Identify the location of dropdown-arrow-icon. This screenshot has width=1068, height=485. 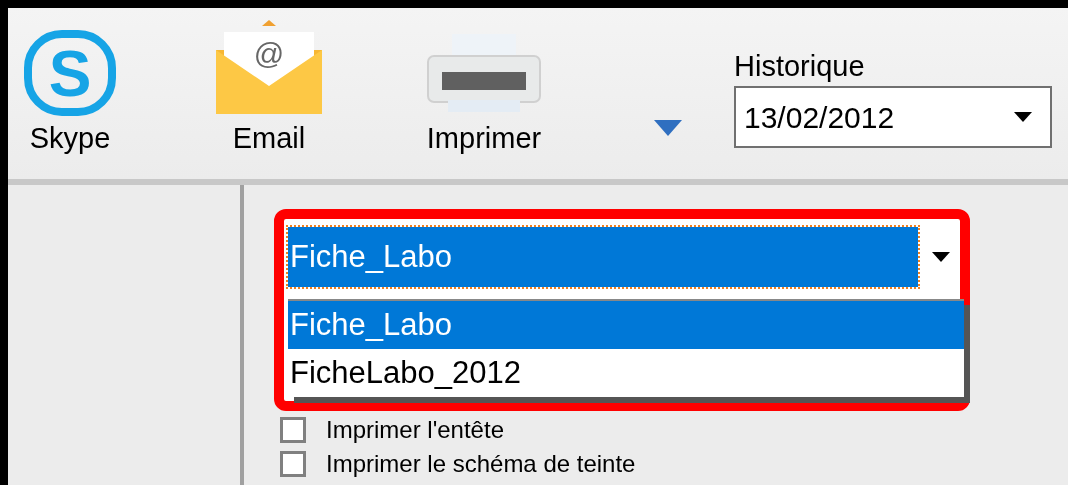
(668, 128).